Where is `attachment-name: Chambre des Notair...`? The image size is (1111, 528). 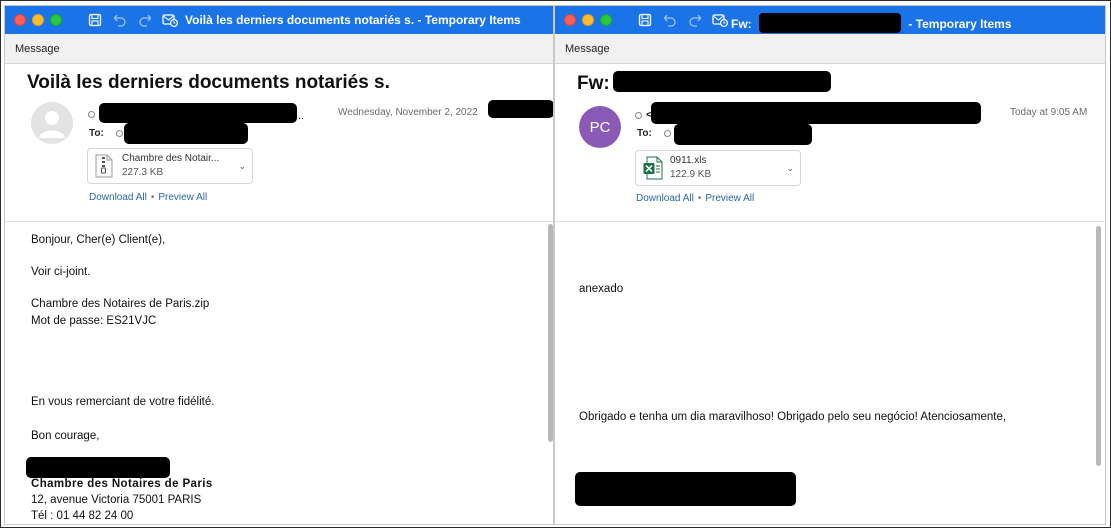
attachment-name: Chambre des Notair... is located at coordinates (171, 158).